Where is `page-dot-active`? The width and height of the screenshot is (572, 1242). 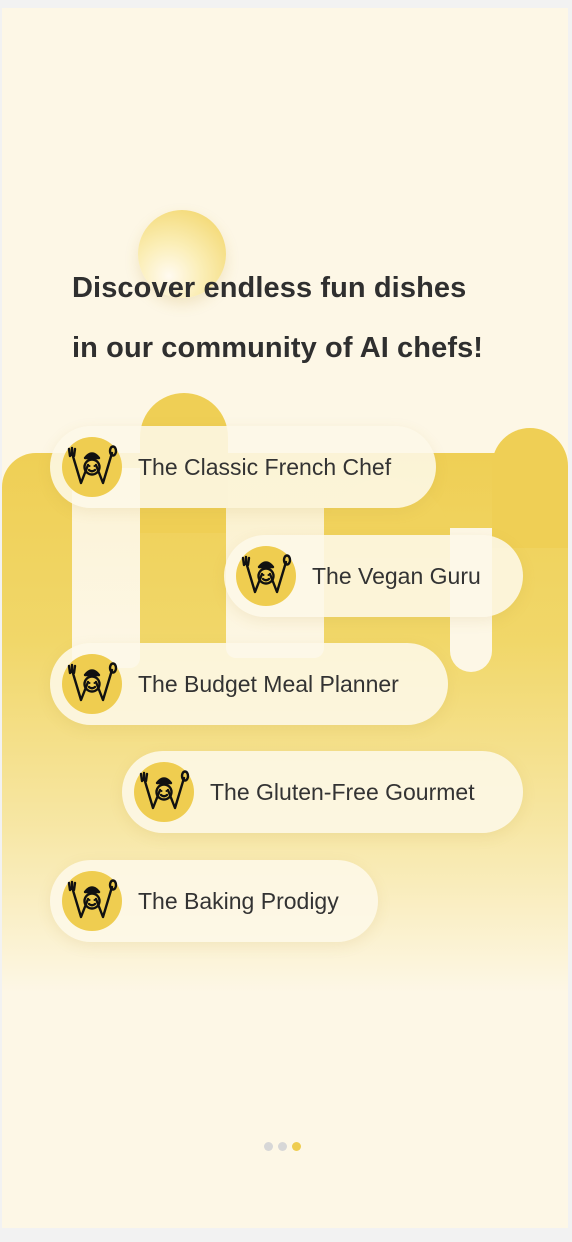 page-dot-active is located at coordinates (296, 1146).